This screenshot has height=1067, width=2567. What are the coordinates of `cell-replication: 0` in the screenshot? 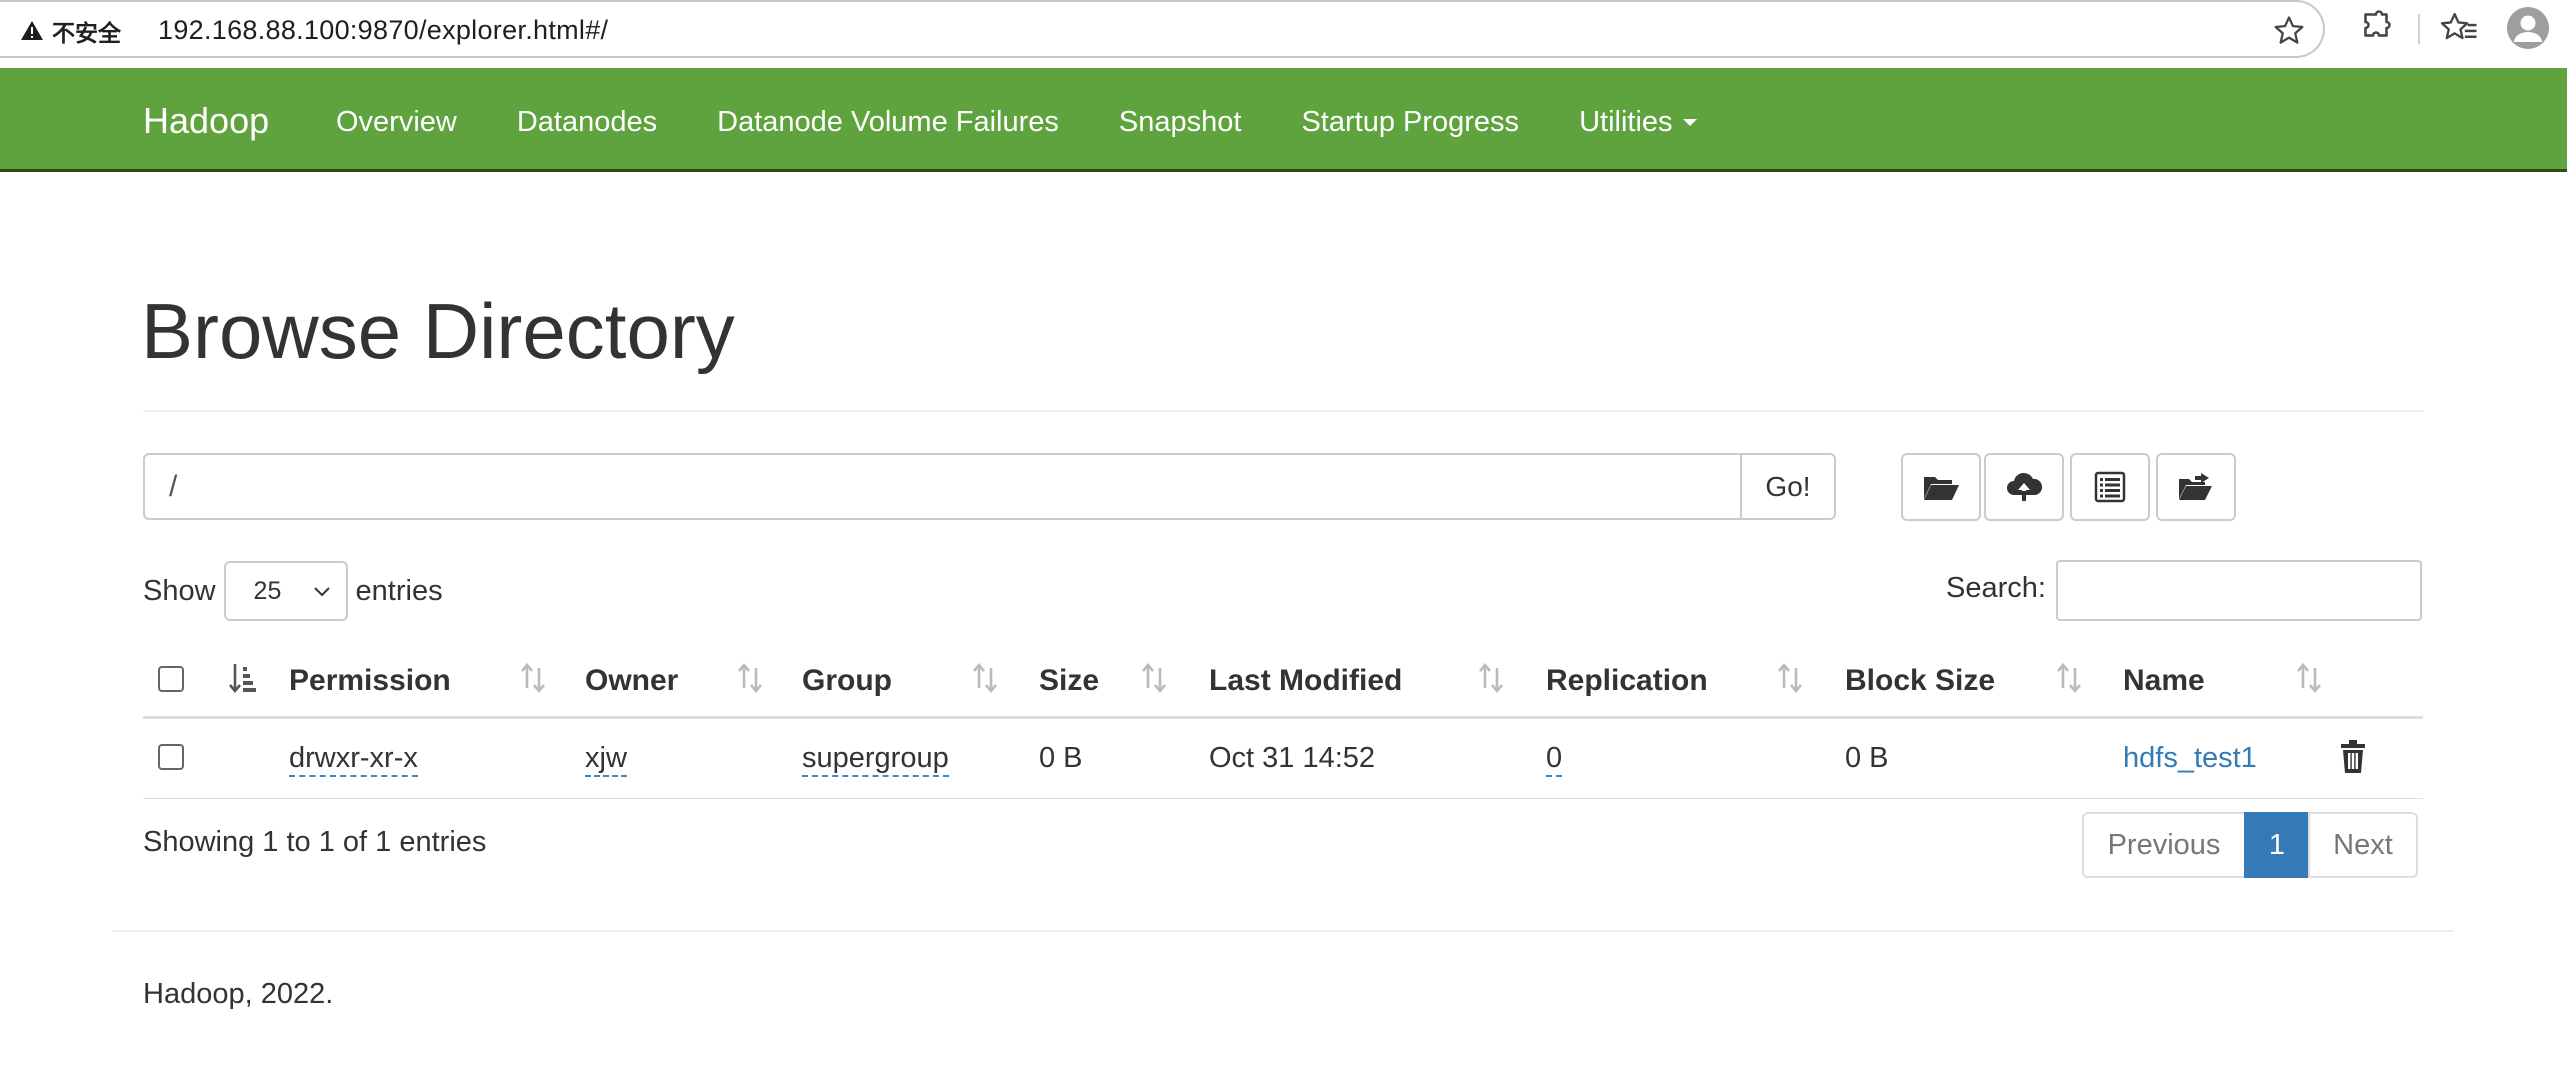 It's located at (1554, 759).